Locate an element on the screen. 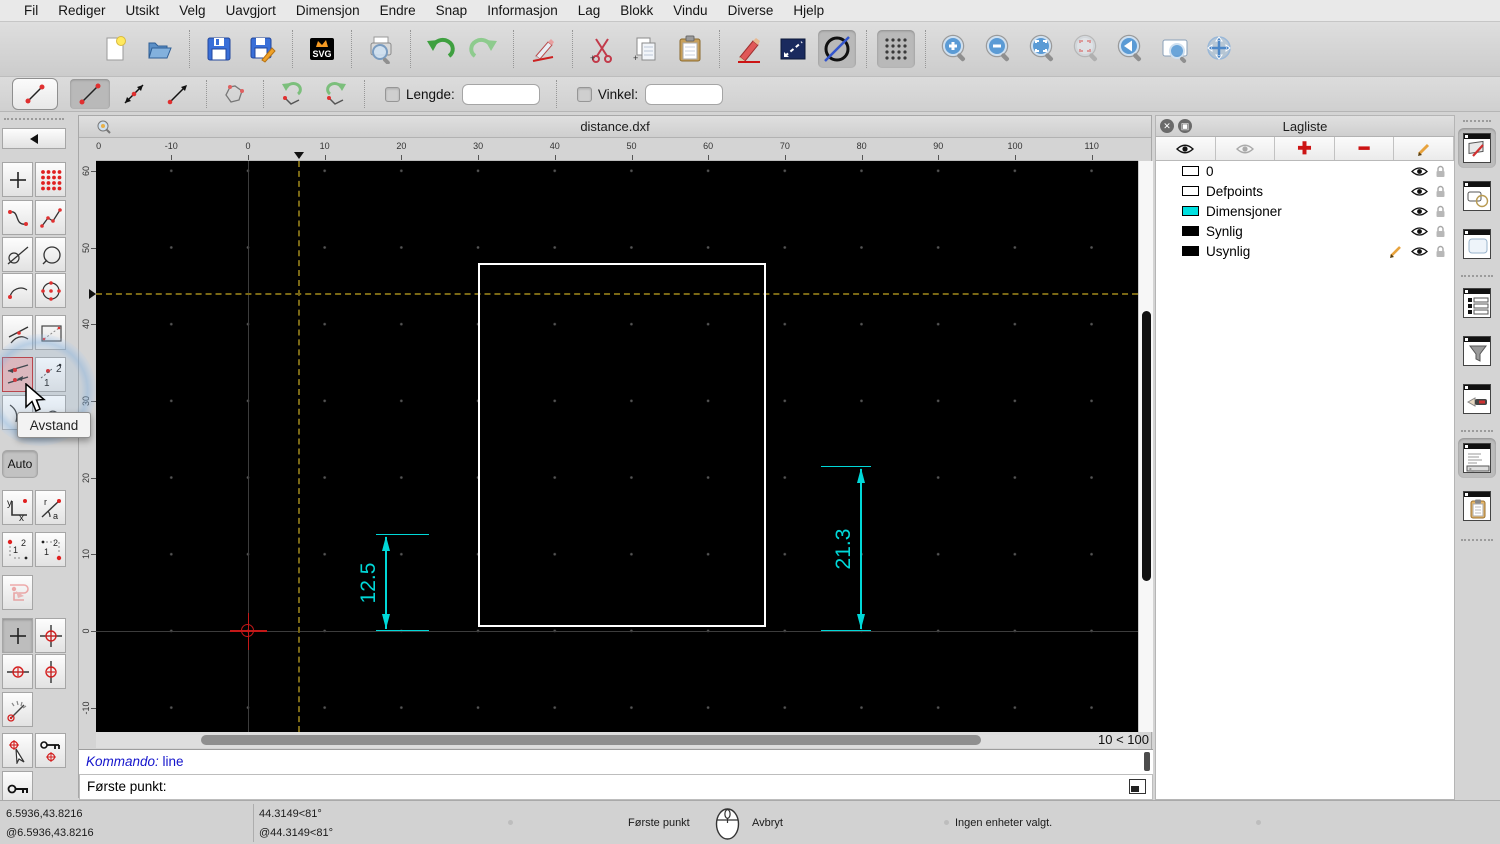  clipboard-dock-button is located at coordinates (1477, 506).